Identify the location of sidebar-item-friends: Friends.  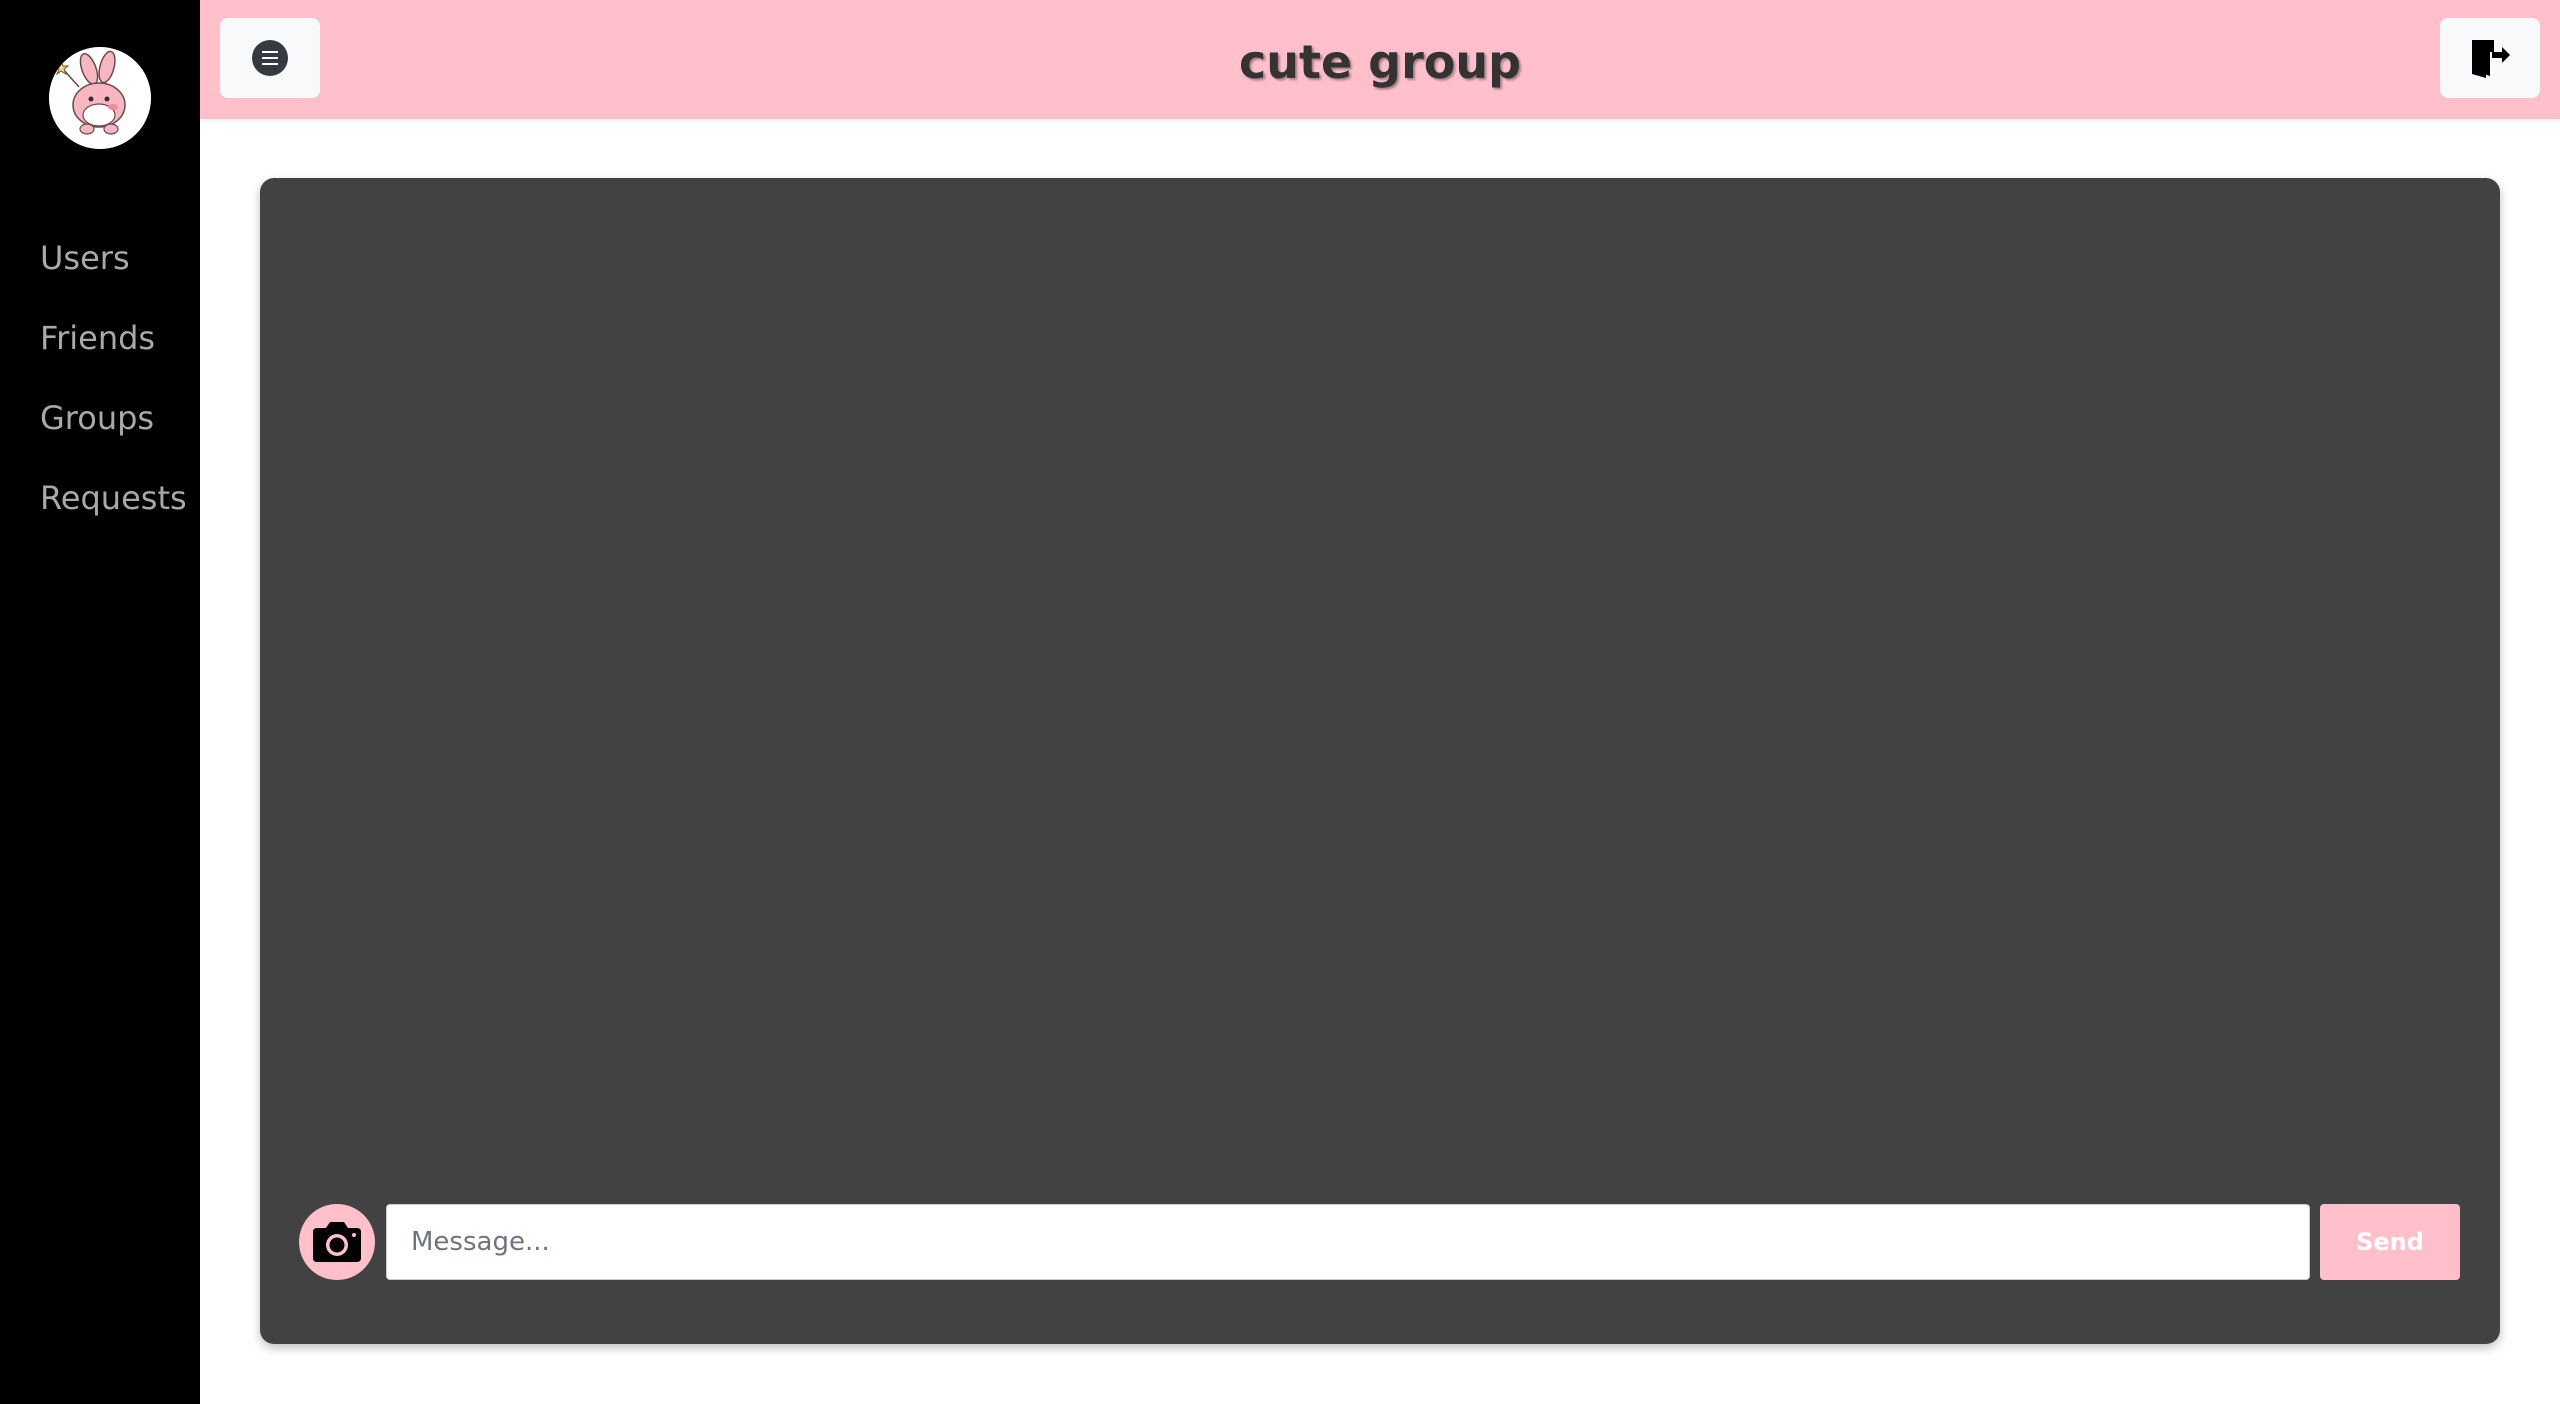
(120, 350).